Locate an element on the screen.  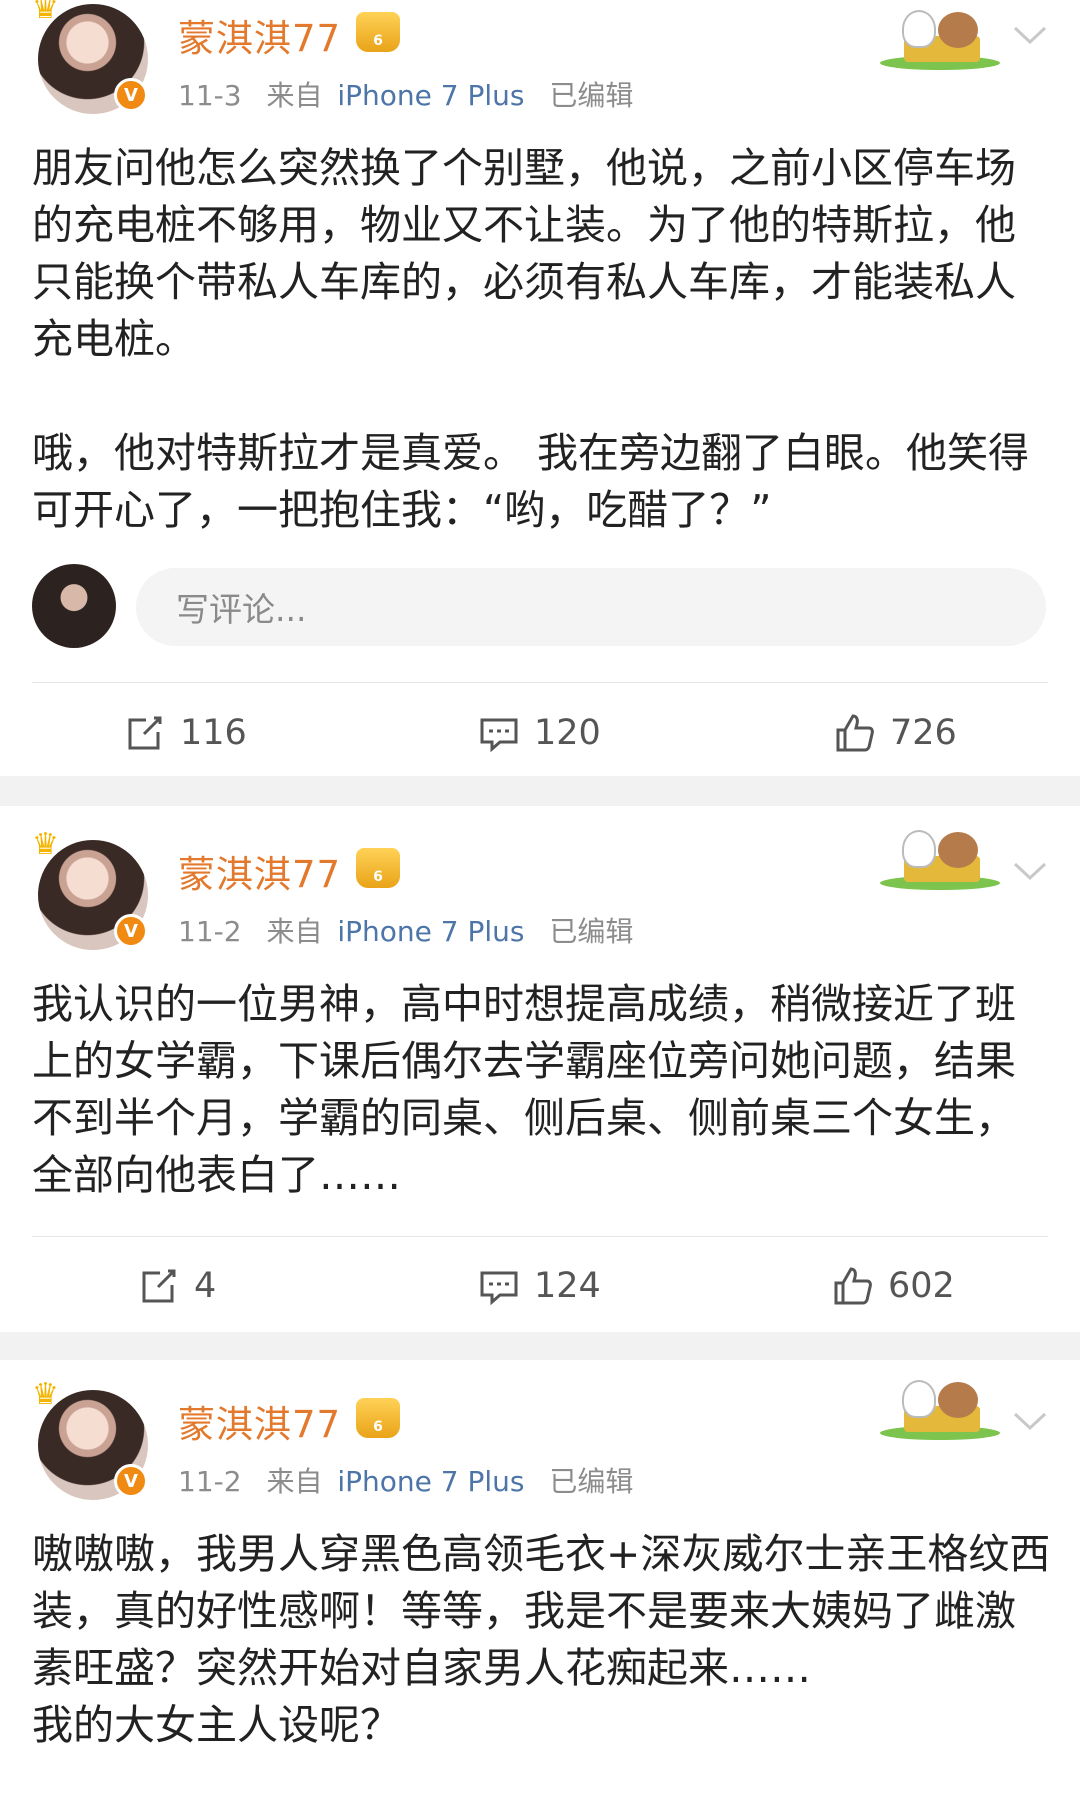
repost-count: 116 is located at coordinates (213, 733).